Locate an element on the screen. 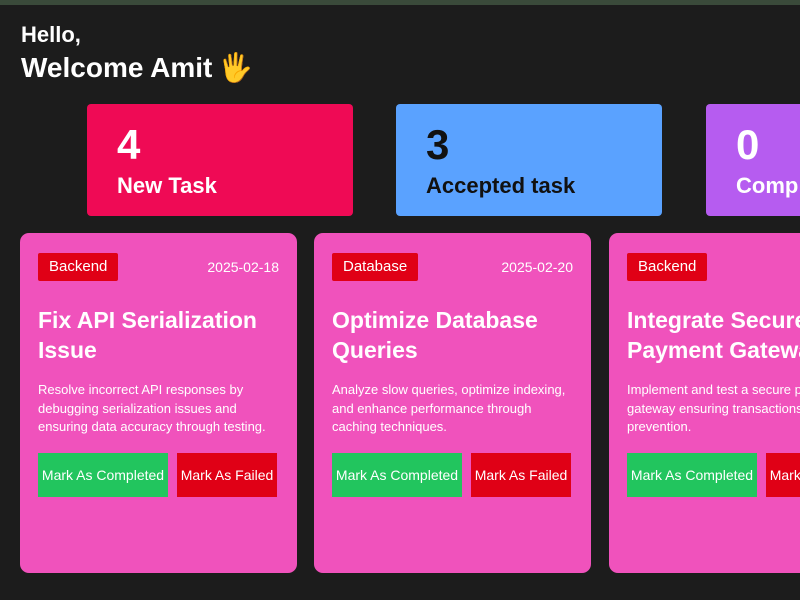  task-card-header: Backend 2 is located at coordinates (704, 267).